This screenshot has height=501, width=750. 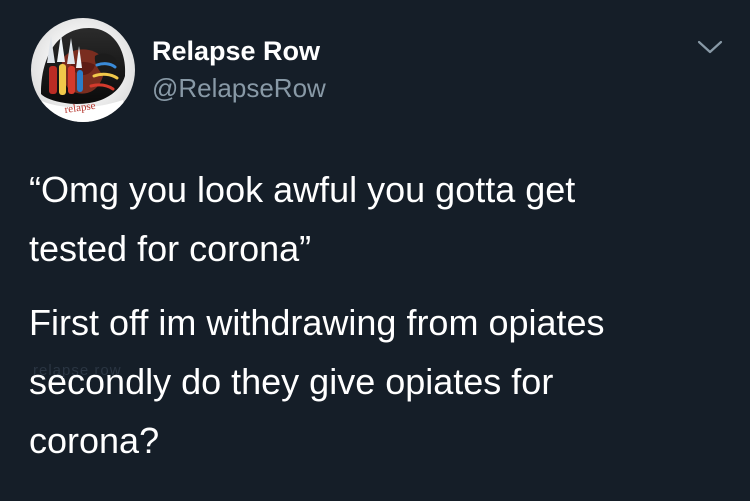 I want to click on user-handle: @RelapseRow, so click(x=239, y=88).